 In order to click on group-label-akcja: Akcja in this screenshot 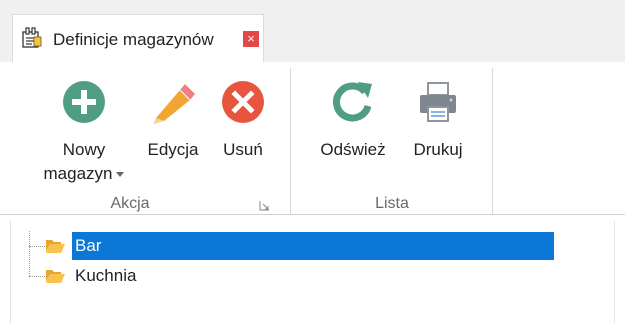, I will do `click(130, 203)`.